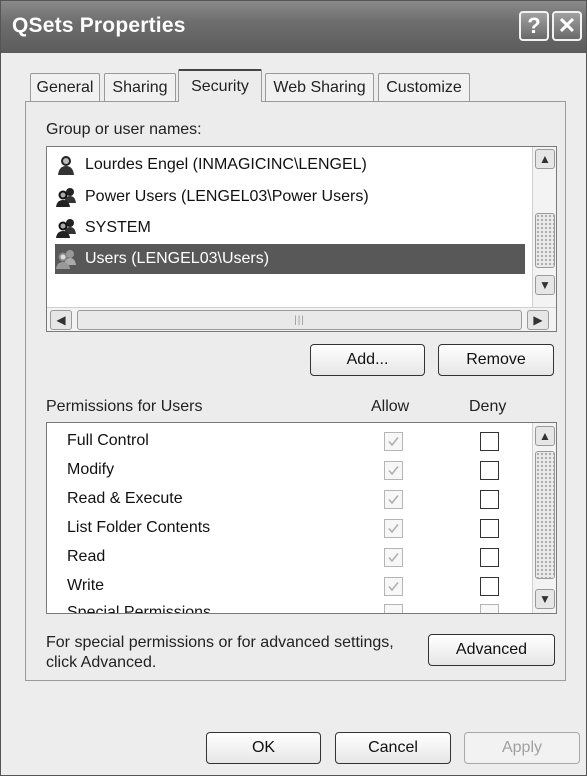 The width and height of the screenshot is (587, 776). I want to click on help-button: ?, so click(534, 26).